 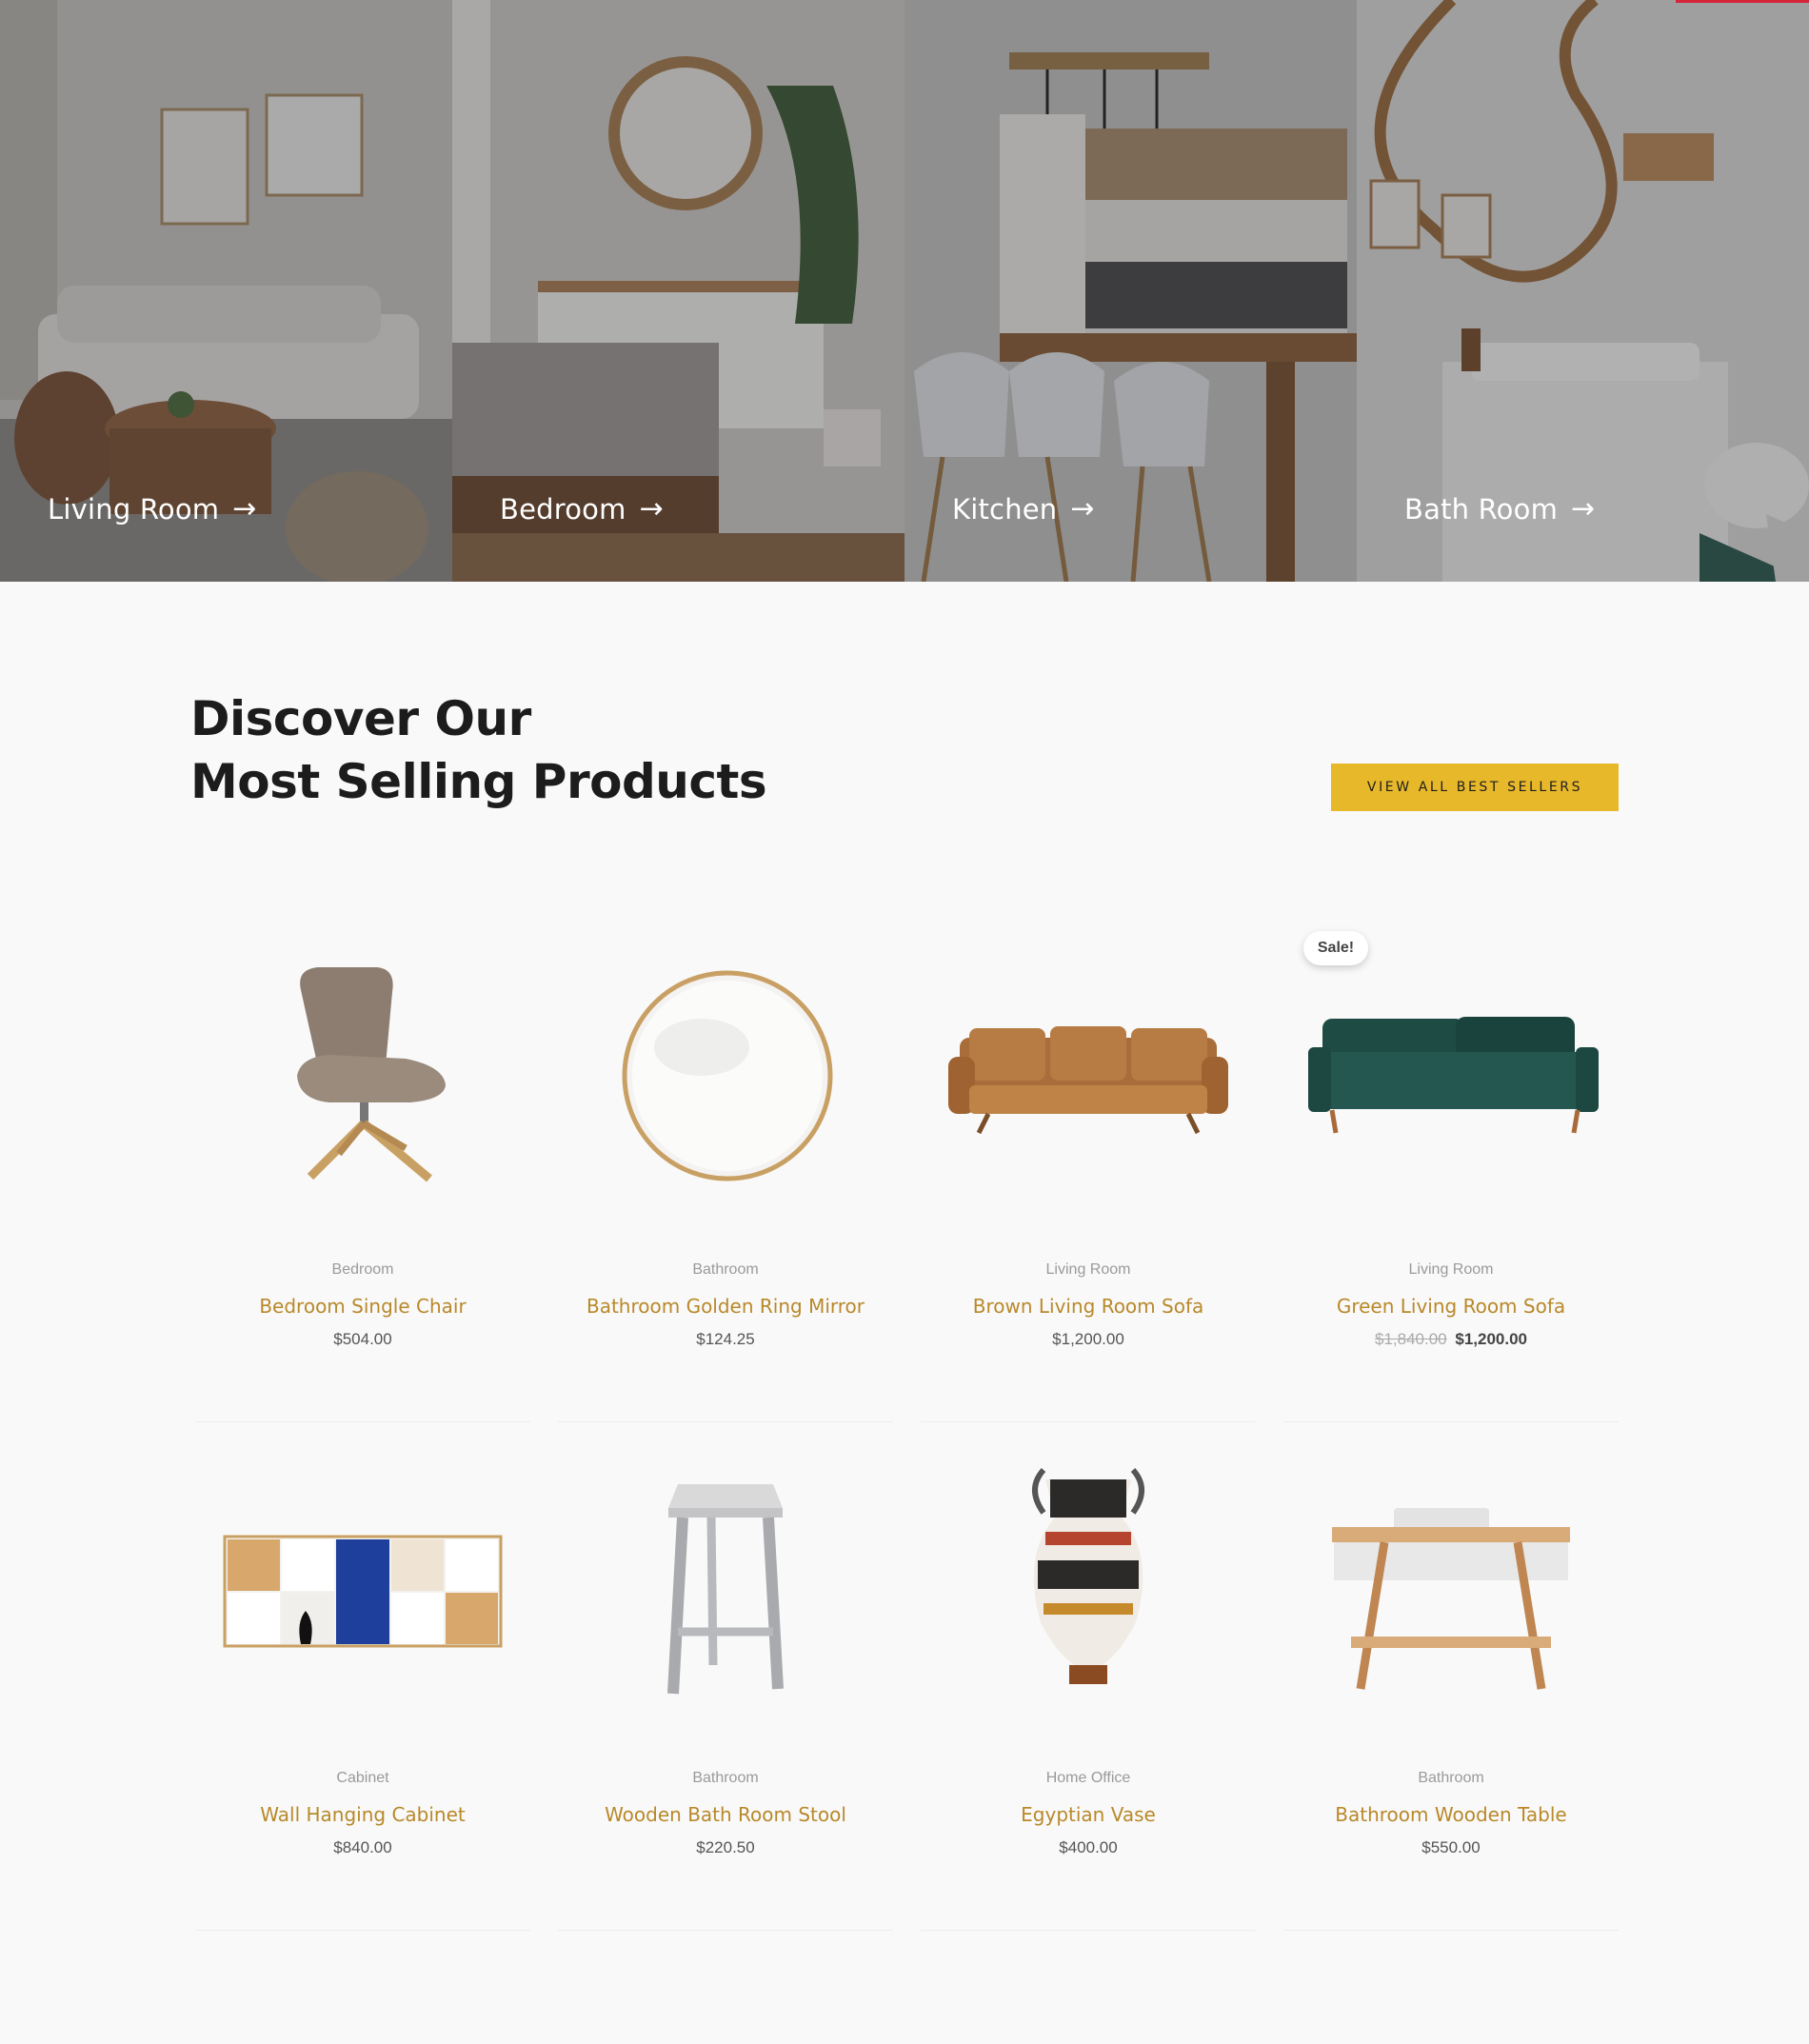 I want to click on heading-line-1: Discover Our, so click(x=361, y=718).